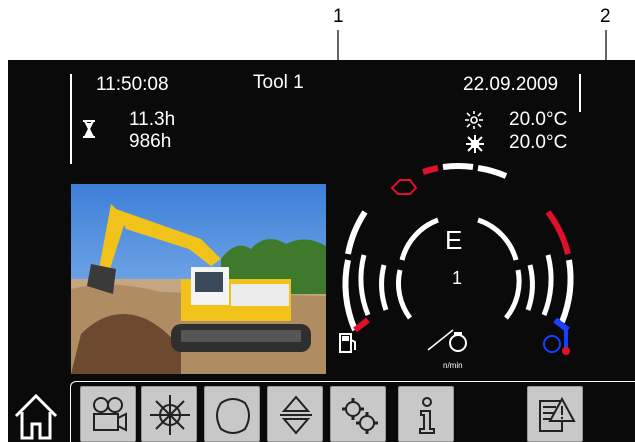 Image resolution: width=635 pixels, height=442 pixels. I want to click on cabin-climate-icon, so click(475, 146).